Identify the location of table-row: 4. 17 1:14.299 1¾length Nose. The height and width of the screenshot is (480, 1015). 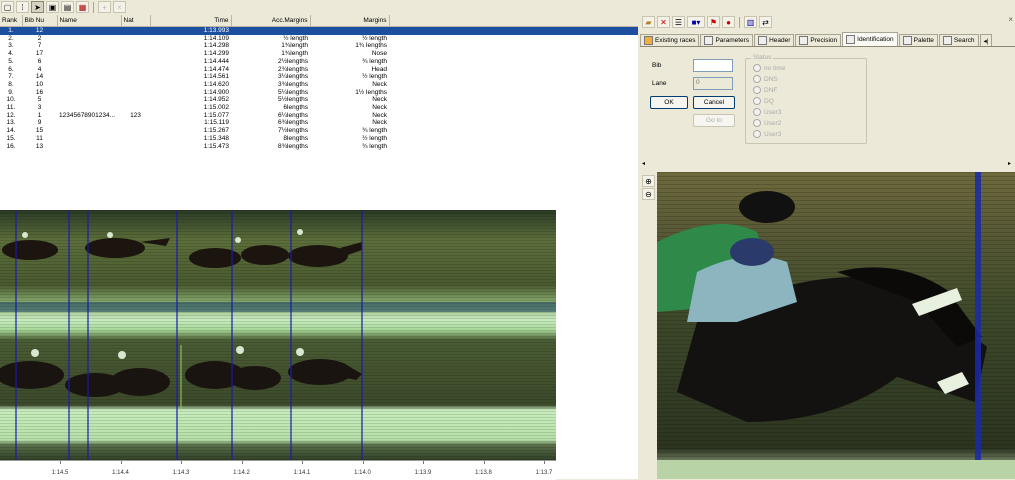
(319, 54).